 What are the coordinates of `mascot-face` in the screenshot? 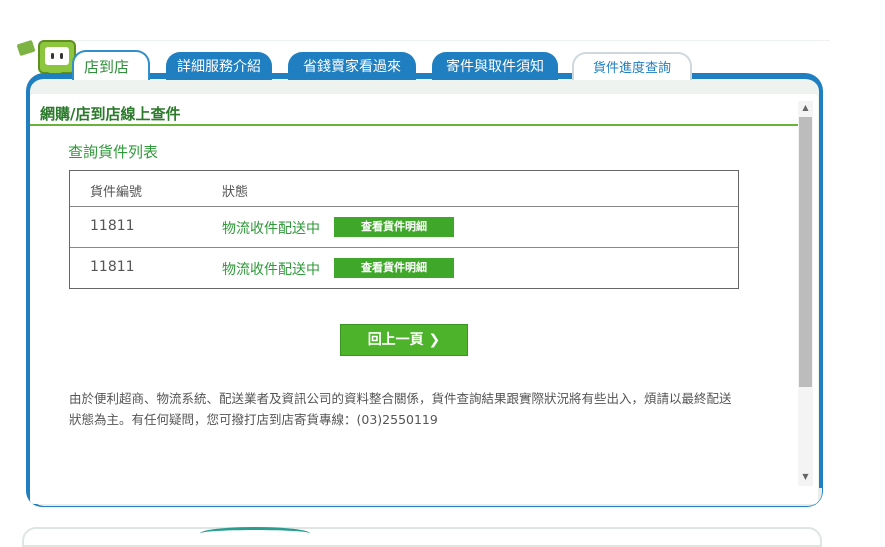 It's located at (57, 56).